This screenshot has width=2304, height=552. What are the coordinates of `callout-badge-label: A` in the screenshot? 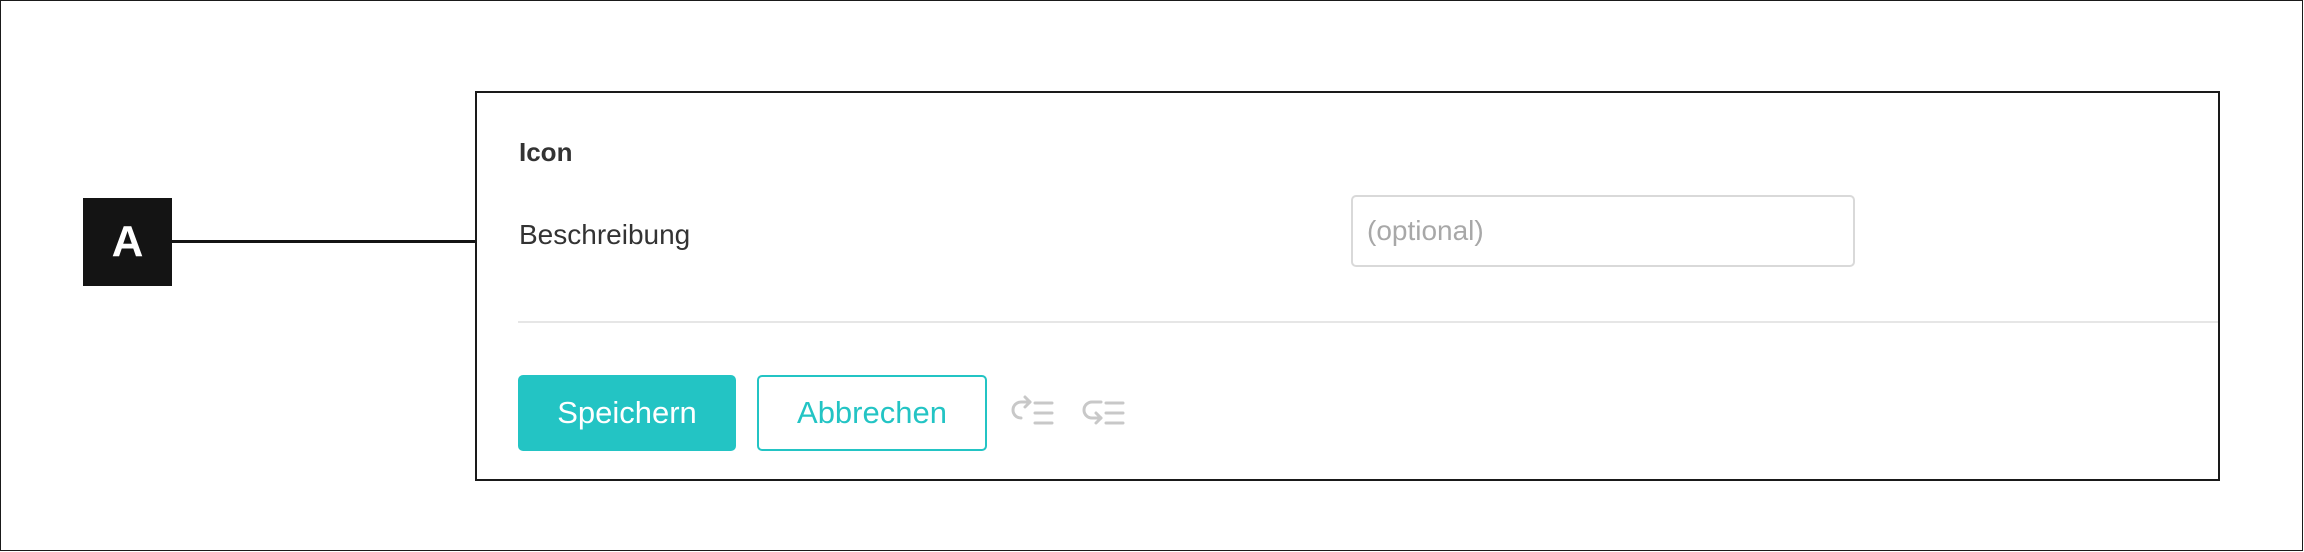 It's located at (127, 241).